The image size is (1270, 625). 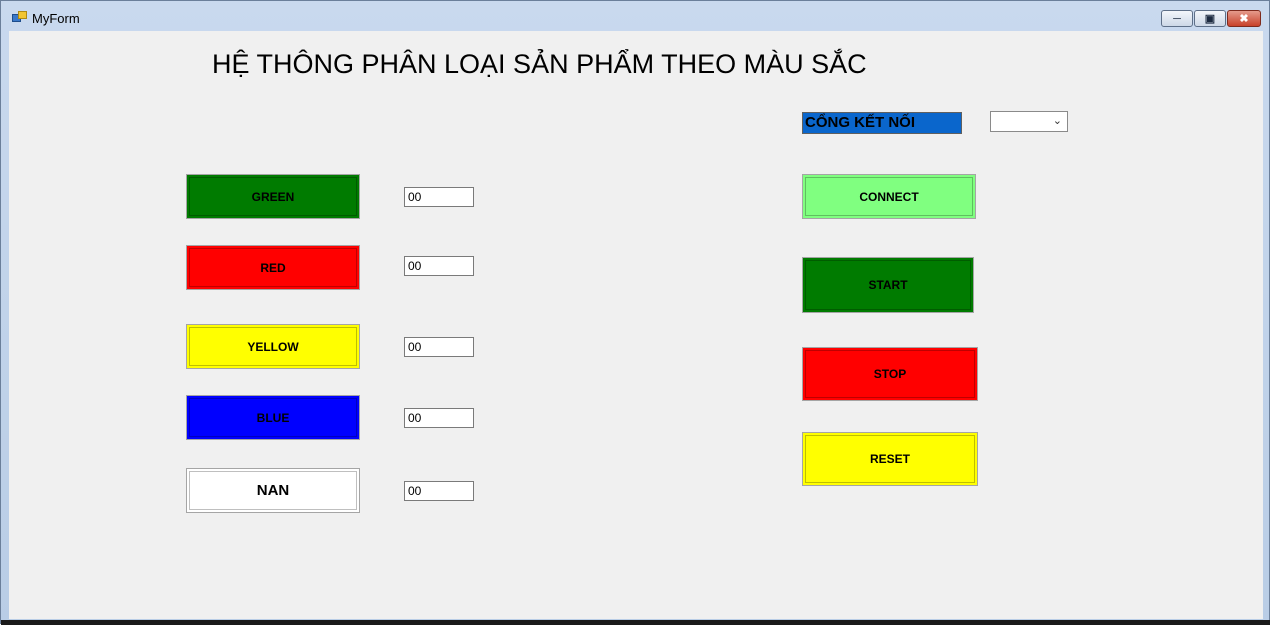 I want to click on green-button: GREEN, so click(x=273, y=196).